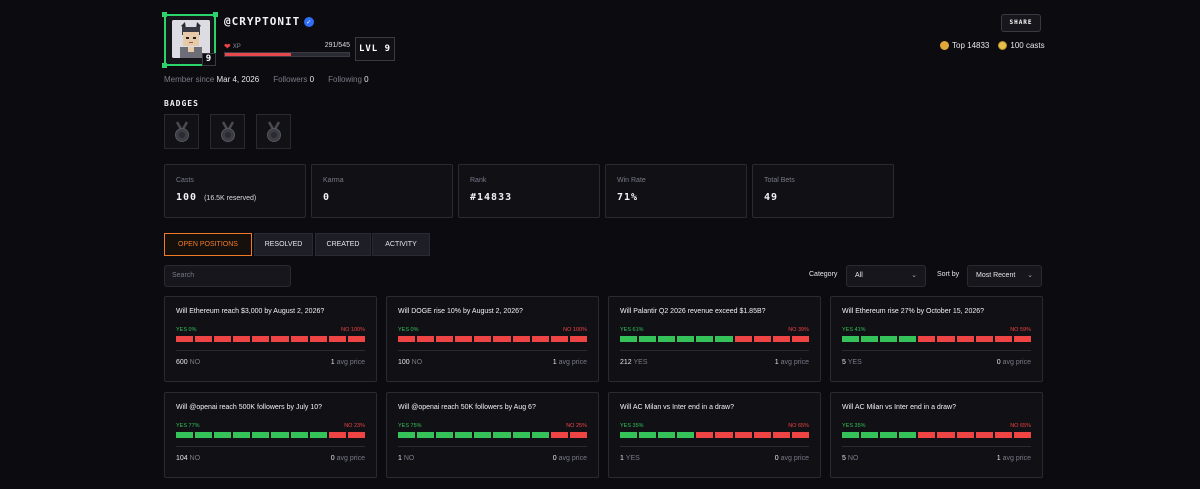 The width and height of the screenshot is (1200, 489). What do you see at coordinates (576, 426) in the screenshot?
I see `no-odds: NO 25%` at bounding box center [576, 426].